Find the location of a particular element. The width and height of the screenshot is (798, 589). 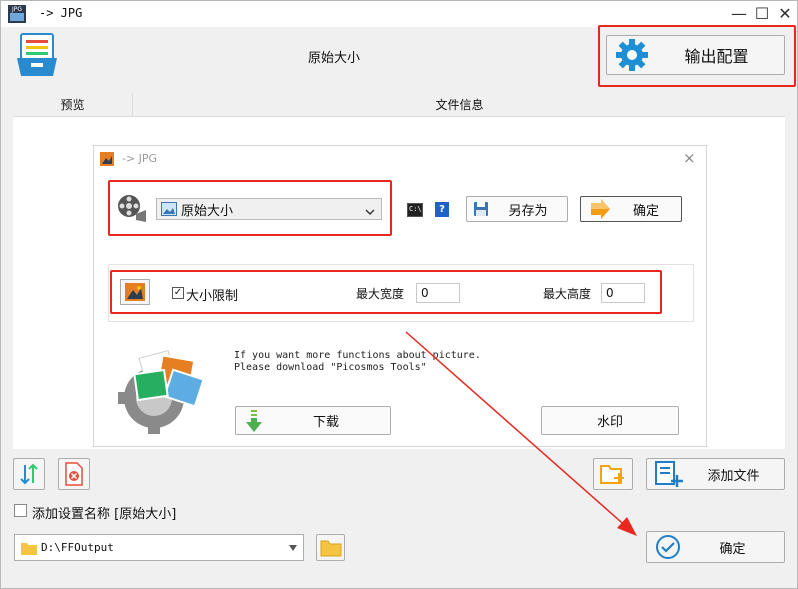

minimize-button: — is located at coordinates (739, 14).